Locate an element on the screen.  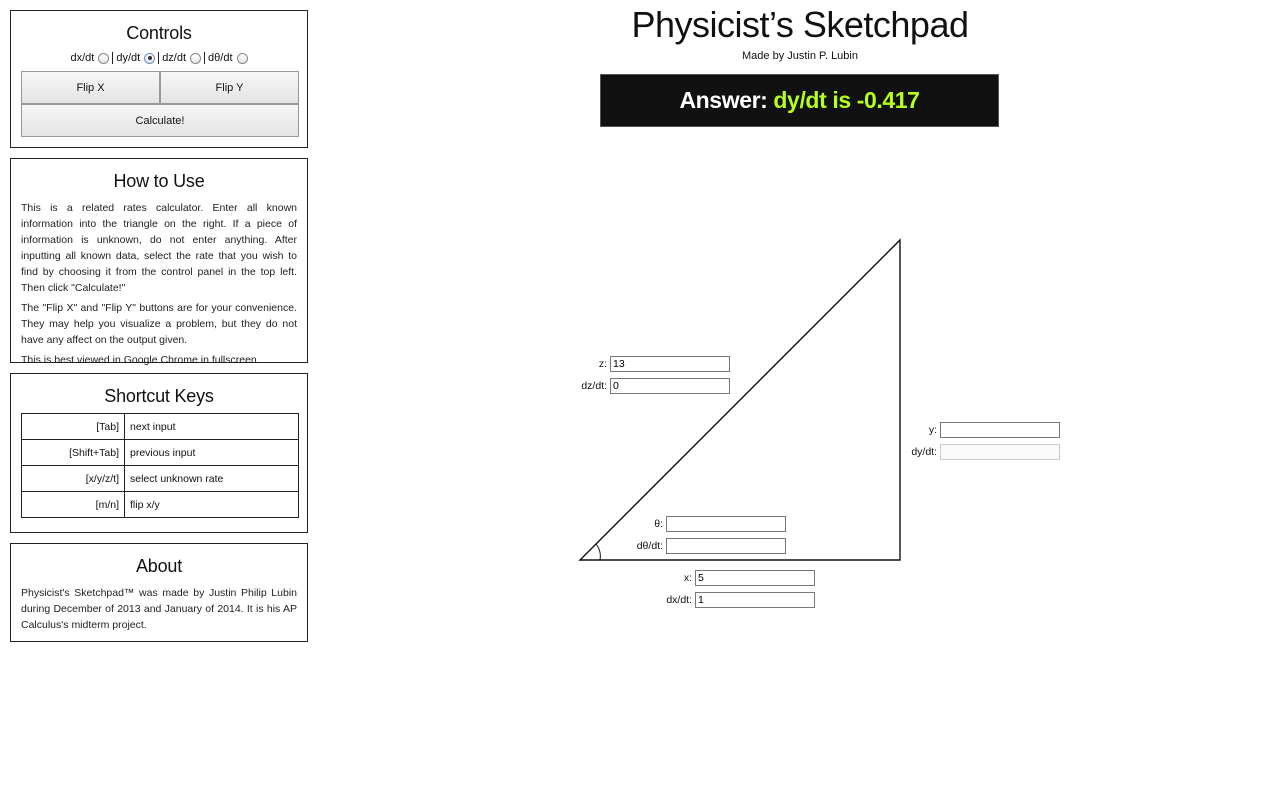
theta-field: θ: is located at coordinates (698, 524).